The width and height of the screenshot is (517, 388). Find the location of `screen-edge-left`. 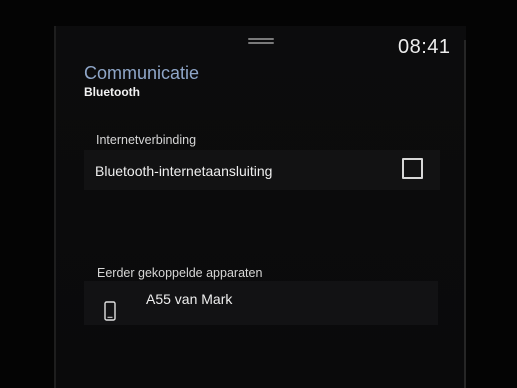

screen-edge-left is located at coordinates (55, 207).